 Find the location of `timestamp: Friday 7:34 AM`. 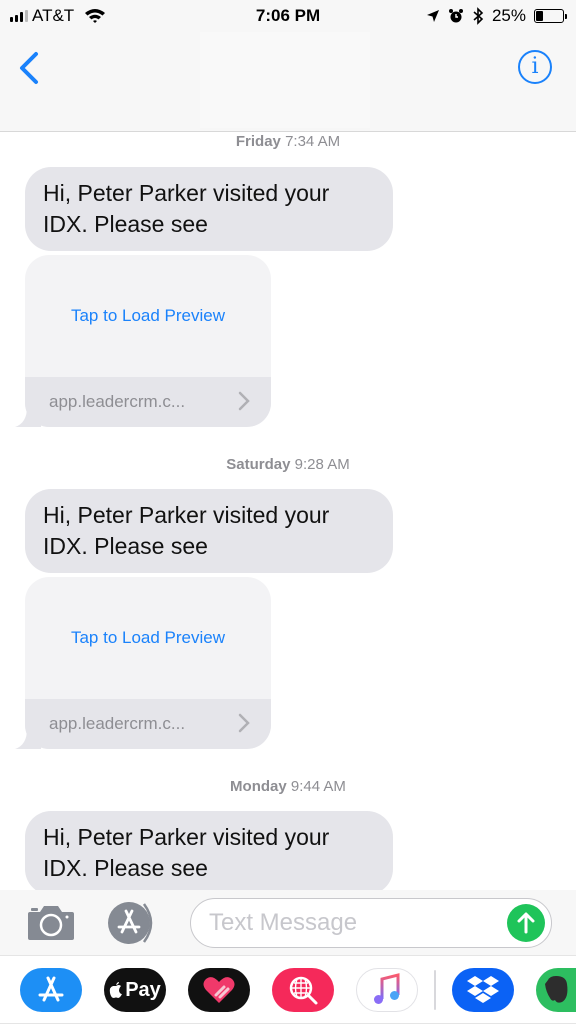

timestamp: Friday 7:34 AM is located at coordinates (288, 141).